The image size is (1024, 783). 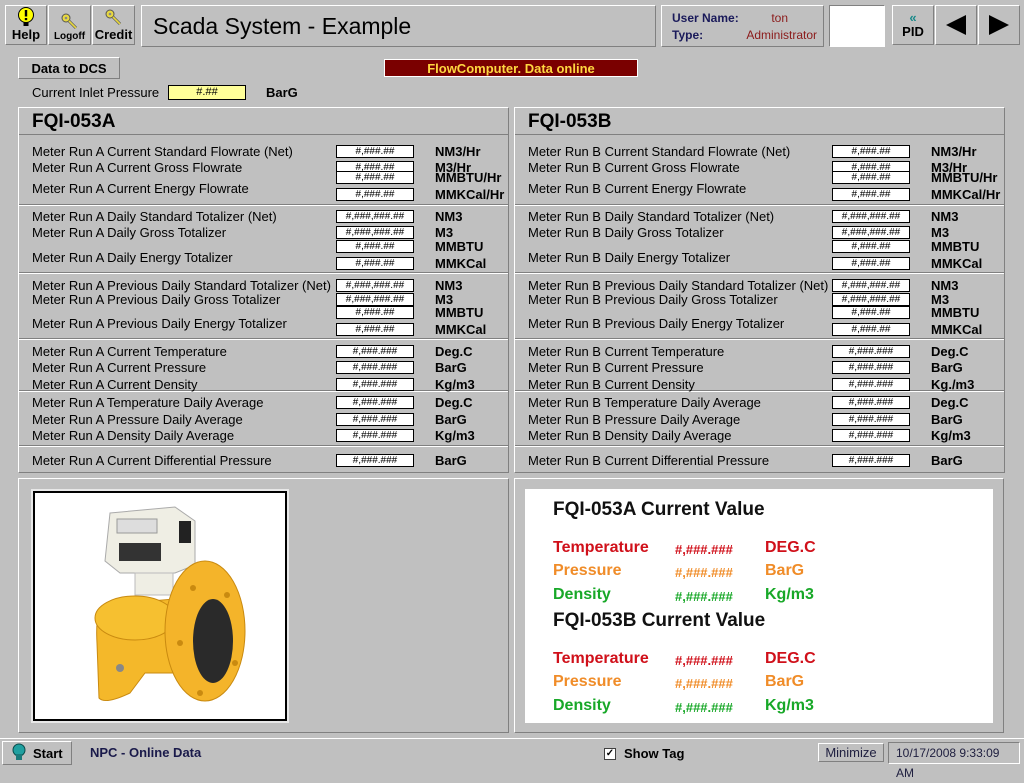 I want to click on credit-button: Credit, so click(x=113, y=25).